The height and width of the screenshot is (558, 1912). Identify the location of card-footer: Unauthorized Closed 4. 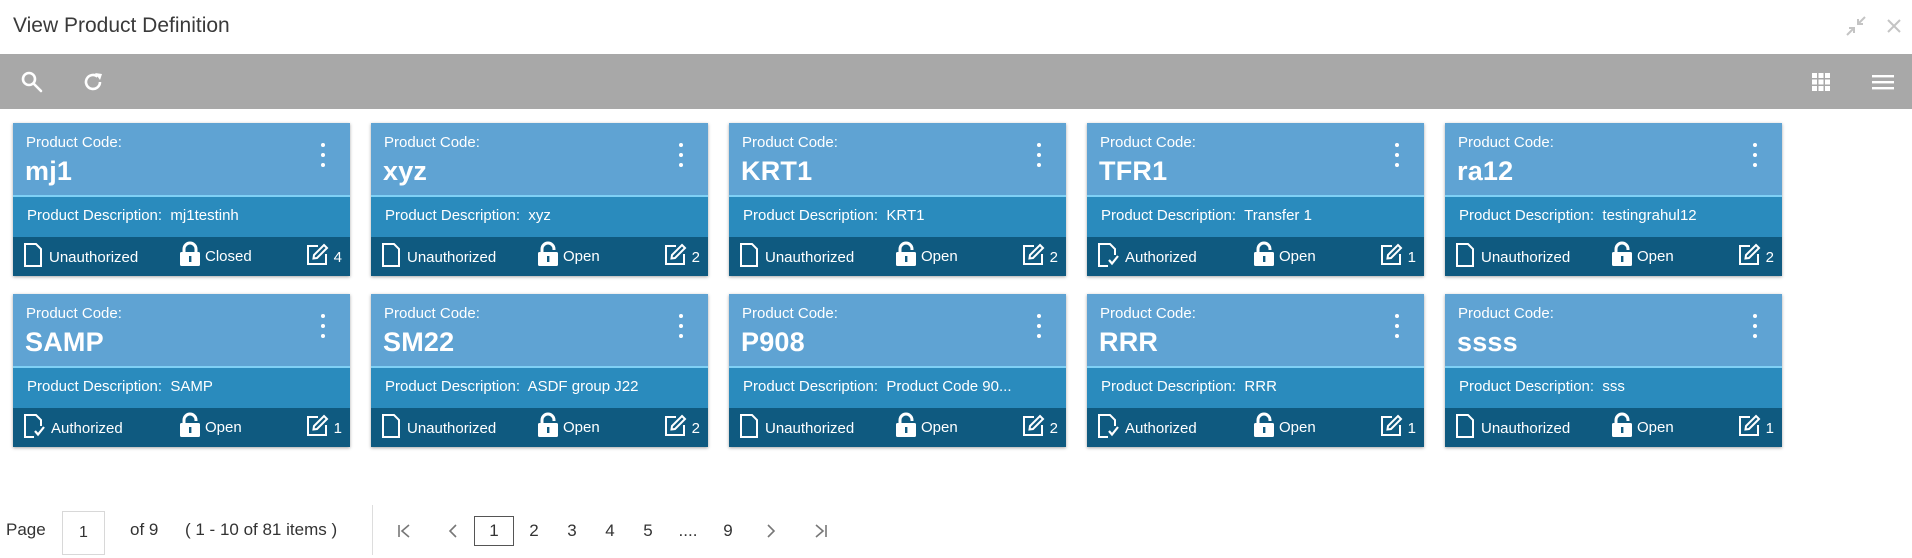
(181, 256).